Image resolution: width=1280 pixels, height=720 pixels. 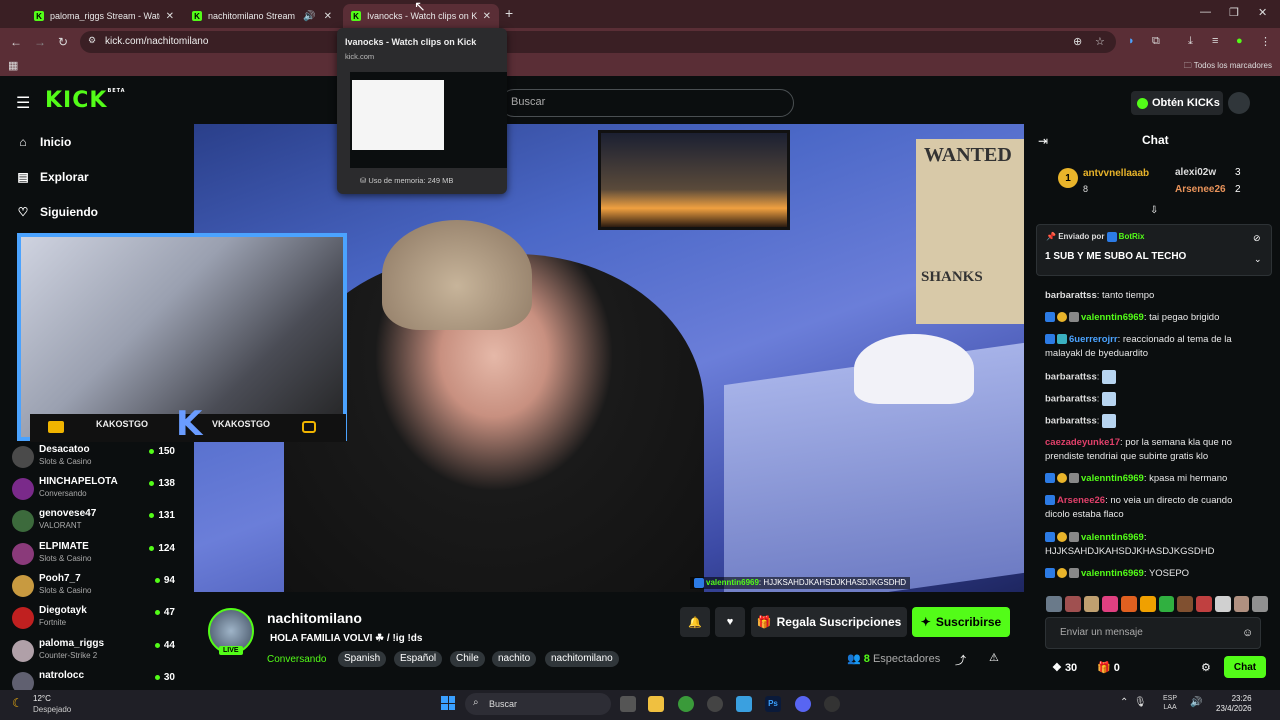 I want to click on all-bookmarks-folder: 🗀 Todos los marcadores, so click(x=1228, y=67).